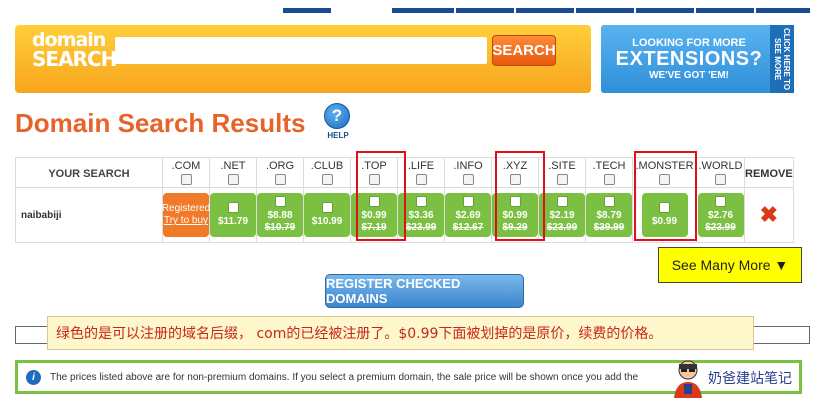 This screenshot has width=821, height=406. What do you see at coordinates (468, 215) in the screenshot?
I see `price-cell: $2.69 $12.67` at bounding box center [468, 215].